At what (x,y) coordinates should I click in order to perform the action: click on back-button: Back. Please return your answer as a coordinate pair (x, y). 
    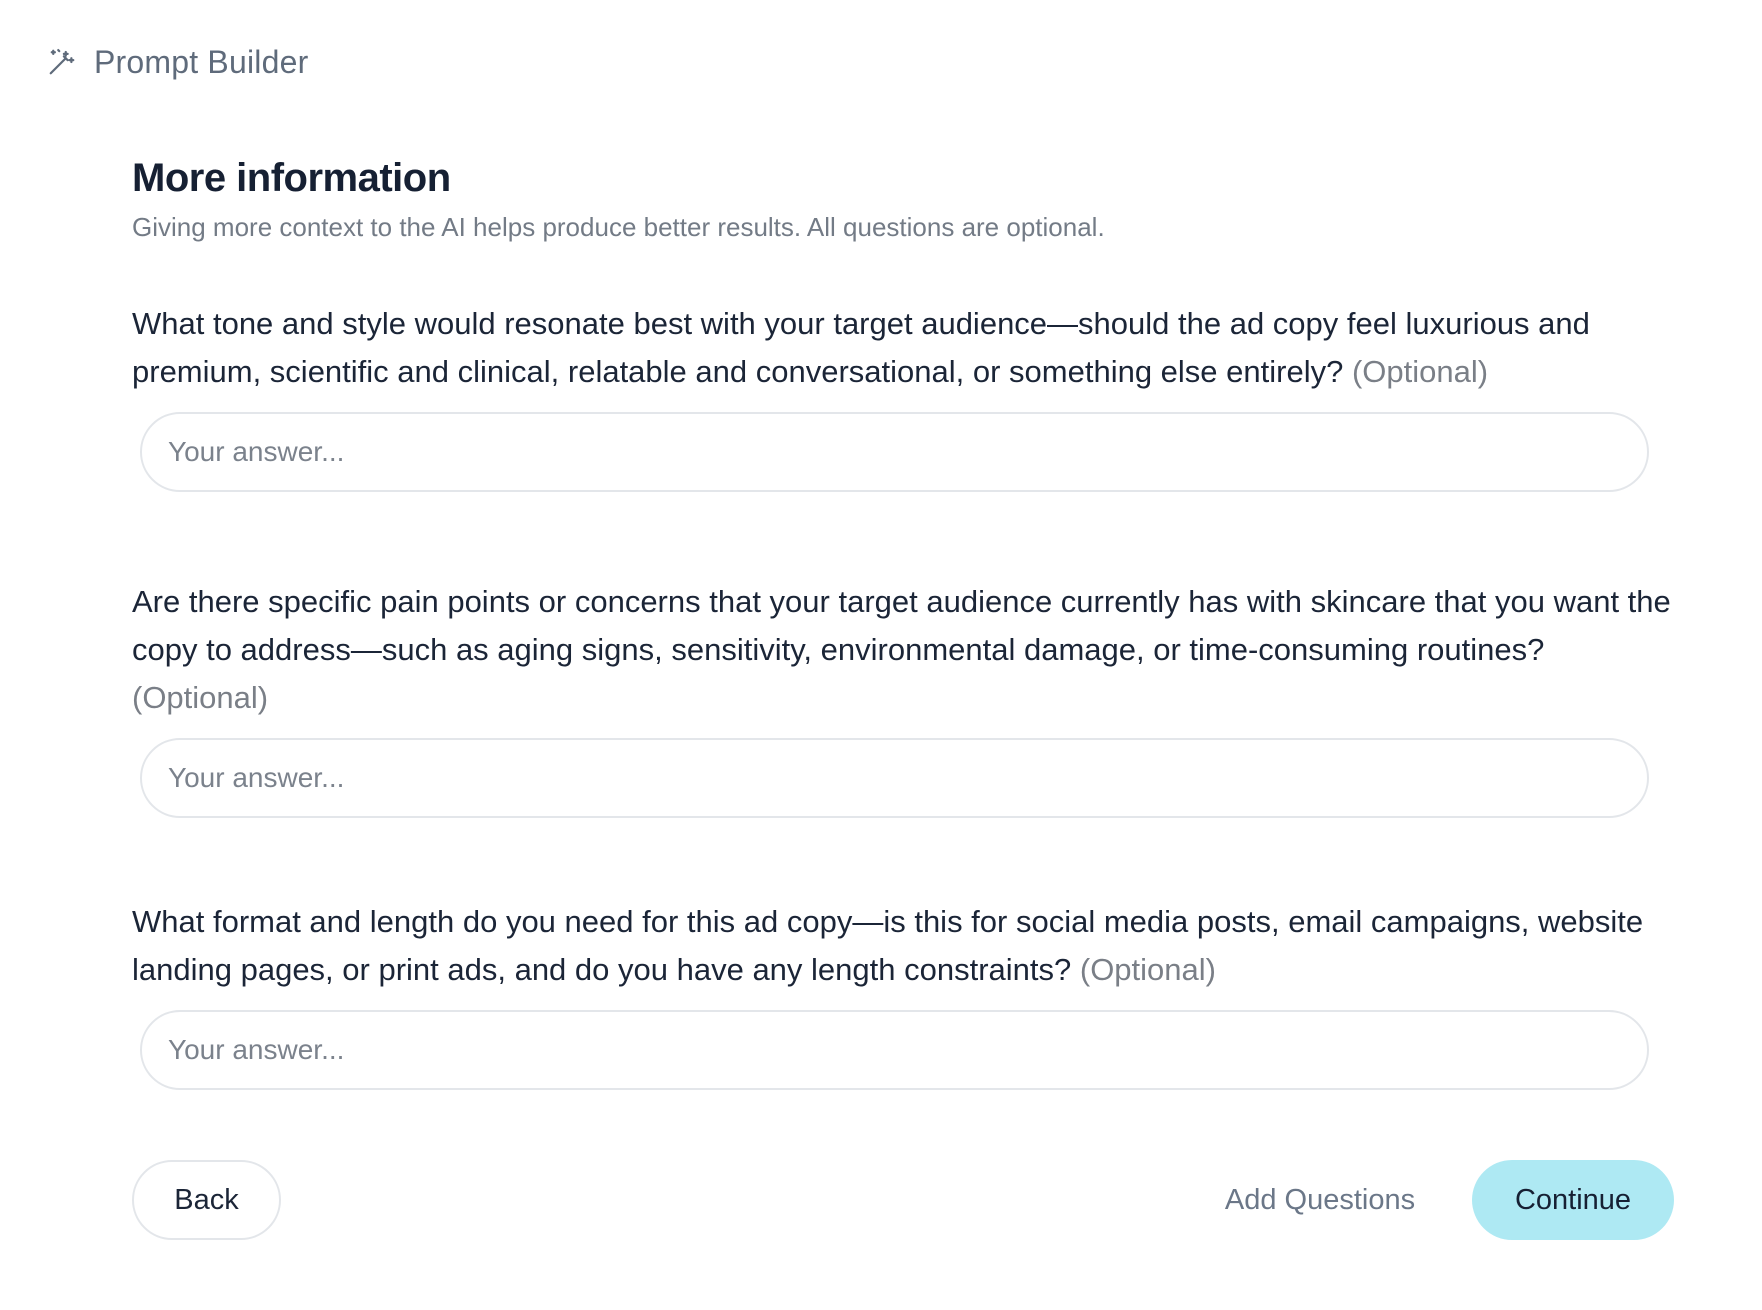
    Looking at the image, I should click on (206, 1200).